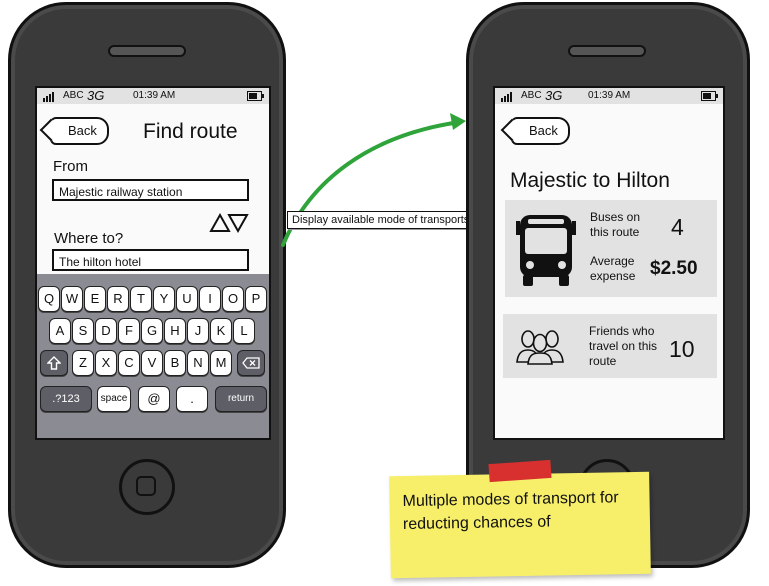 Image resolution: width=769 pixels, height=586 pixels. What do you see at coordinates (83, 363) in the screenshot?
I see `key: Z` at bounding box center [83, 363].